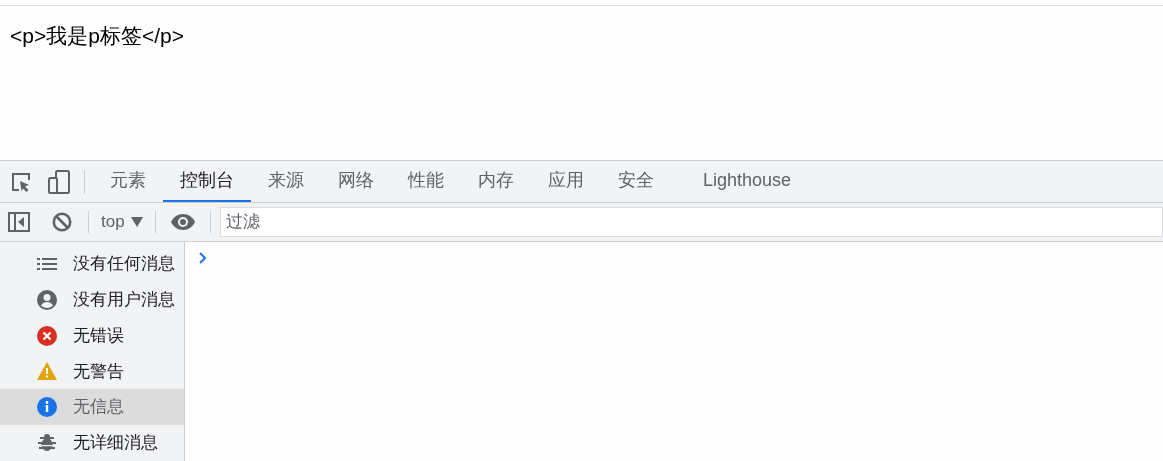 This screenshot has height=461, width=1163. What do you see at coordinates (47, 407) in the screenshot?
I see `info-icon` at bounding box center [47, 407].